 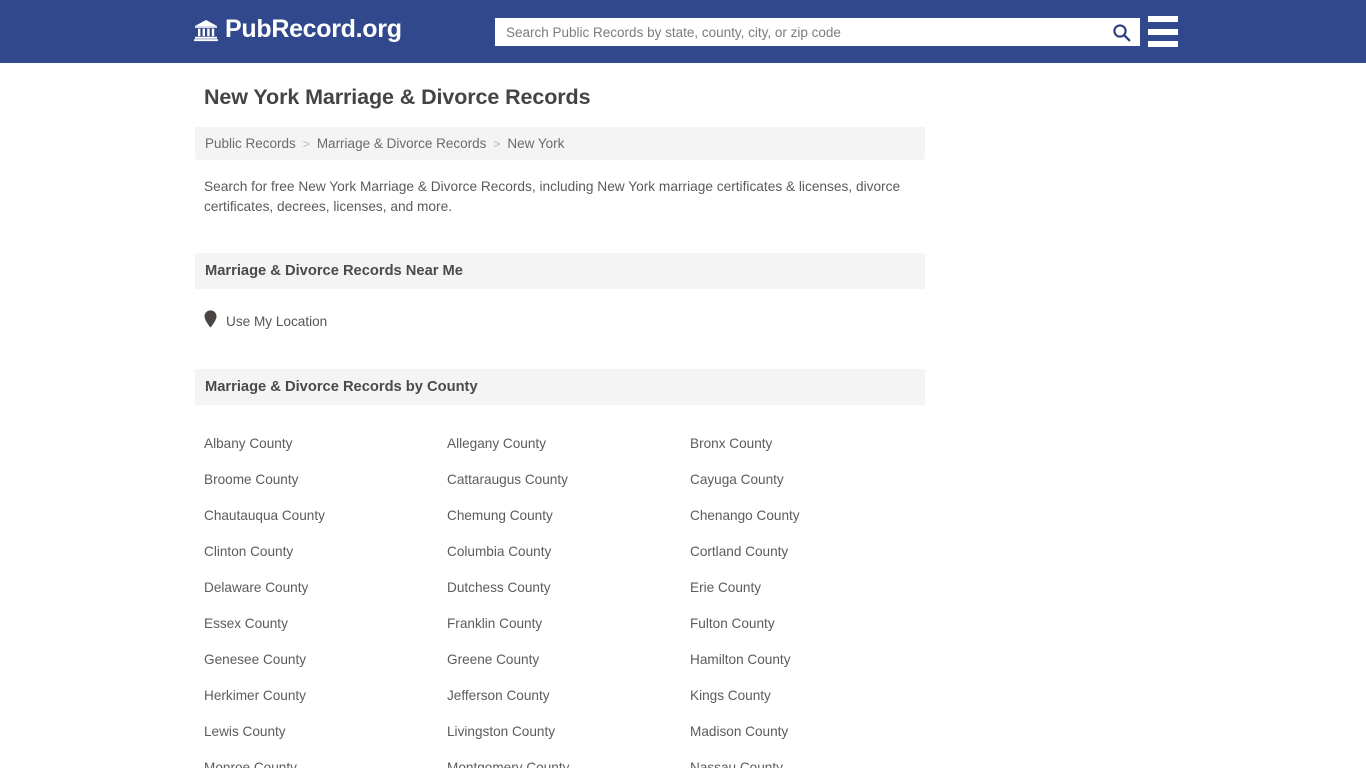 I want to click on search-icon, so click(x=1121, y=32).